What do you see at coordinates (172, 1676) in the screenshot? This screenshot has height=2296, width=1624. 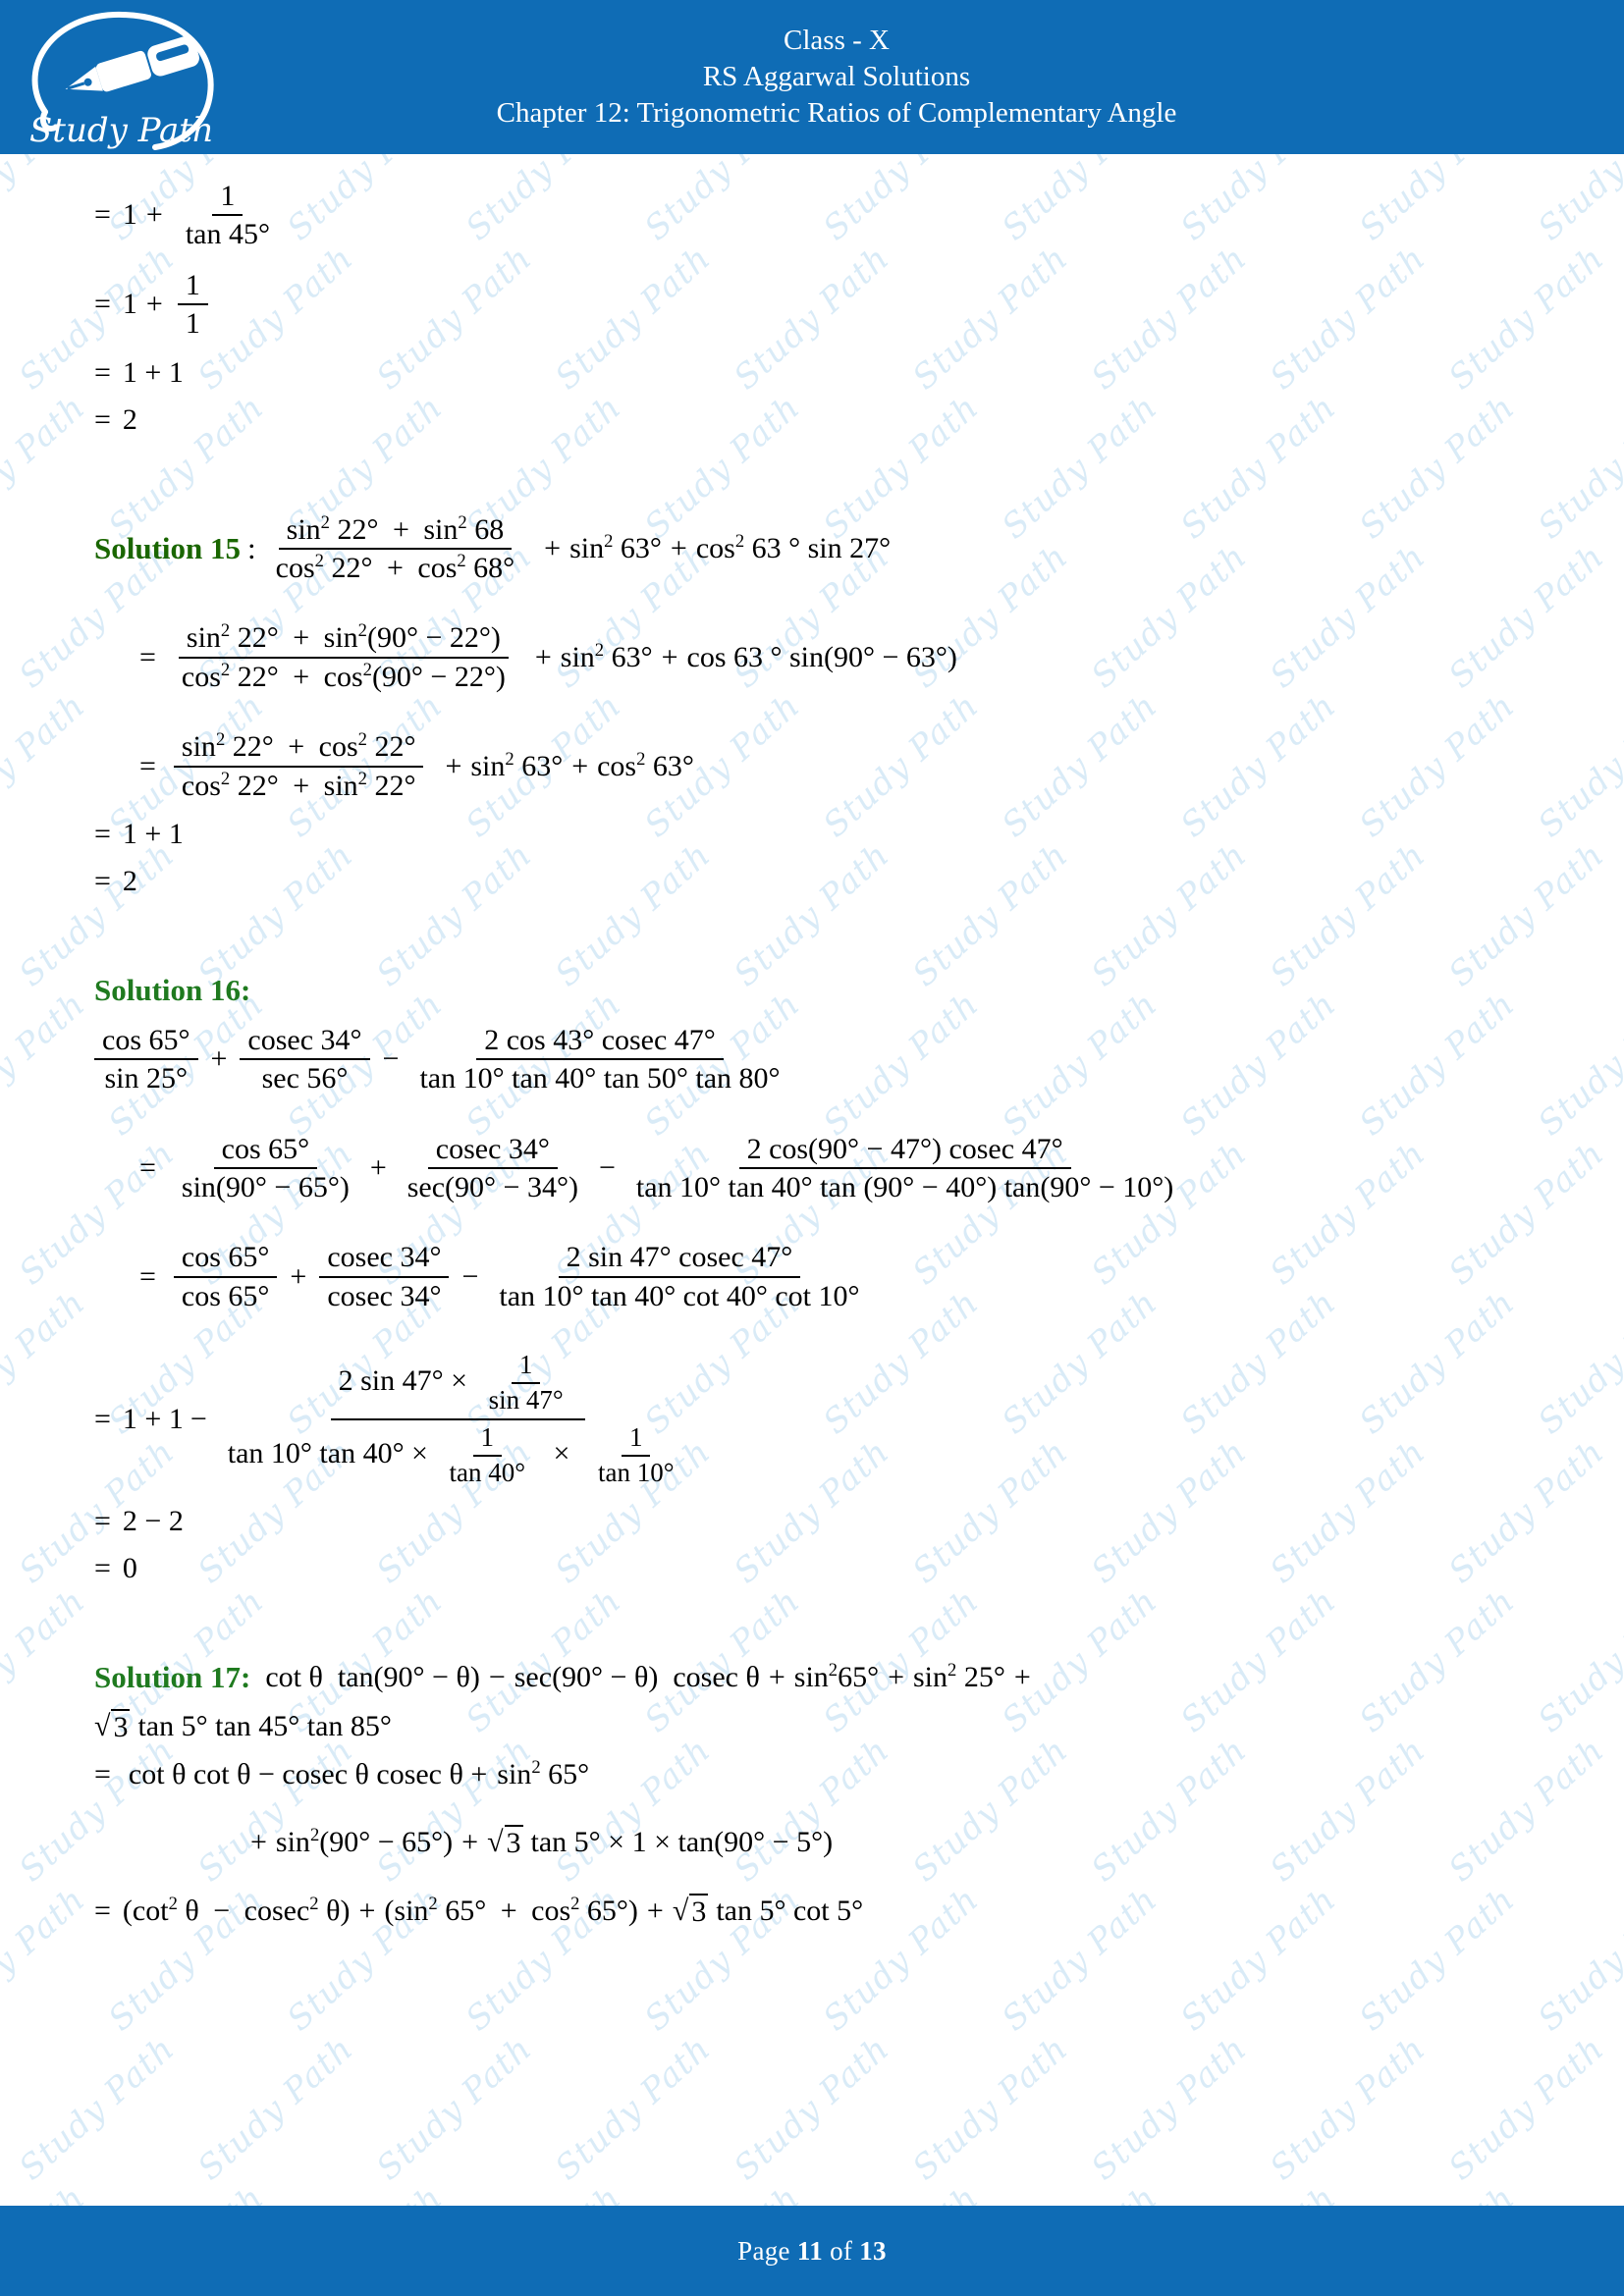 I see `solution-17-label: Solution 17:` at bounding box center [172, 1676].